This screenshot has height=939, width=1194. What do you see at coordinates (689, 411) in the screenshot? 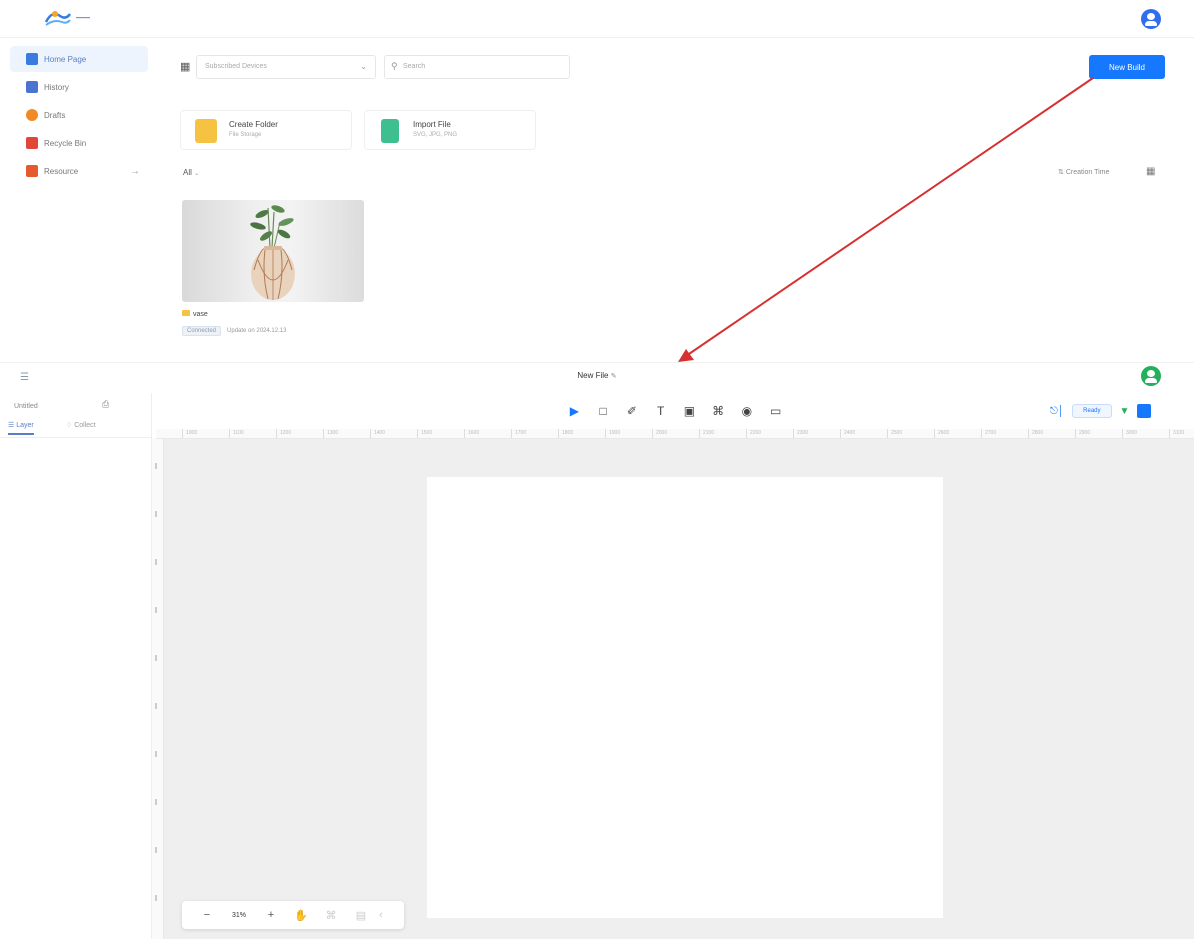
I see `frame-tool-icon: ▣` at bounding box center [689, 411].